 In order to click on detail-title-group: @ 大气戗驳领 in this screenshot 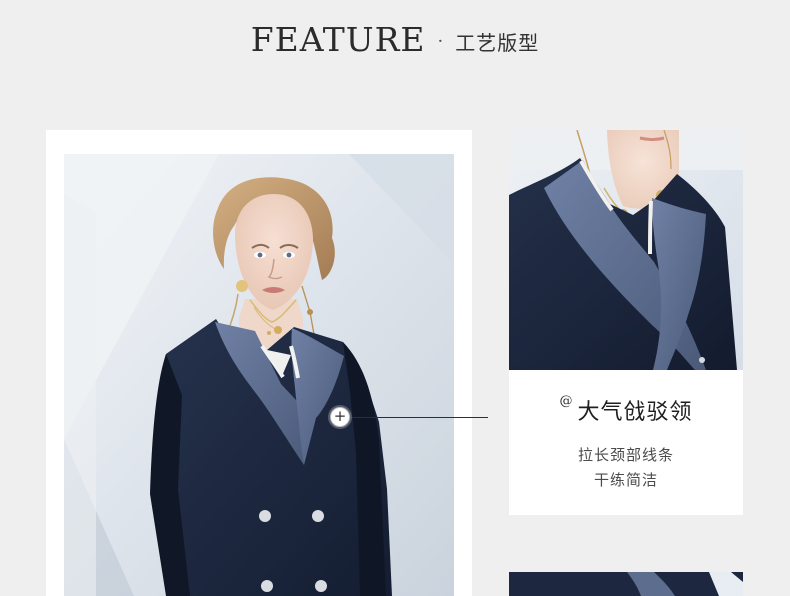, I will do `click(626, 410)`.